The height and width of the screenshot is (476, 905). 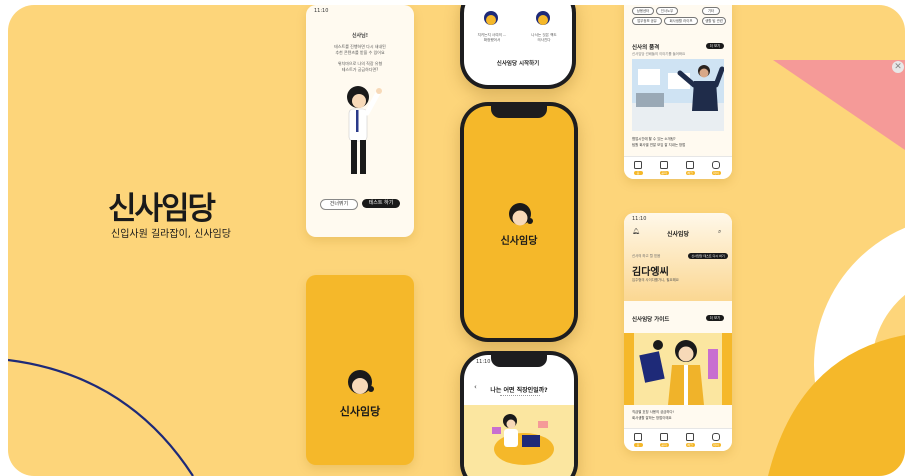 What do you see at coordinates (678, 95) in the screenshot?
I see `office-photo` at bounding box center [678, 95].